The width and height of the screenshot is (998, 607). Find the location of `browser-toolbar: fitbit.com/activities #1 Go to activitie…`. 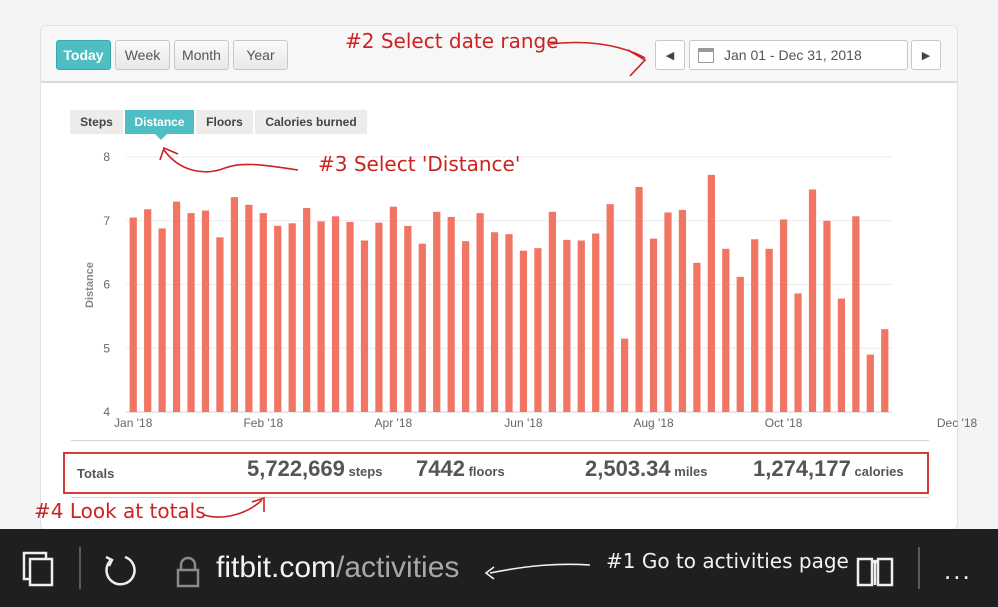

browser-toolbar: fitbit.com/activities #1 Go to activitie… is located at coordinates (499, 568).